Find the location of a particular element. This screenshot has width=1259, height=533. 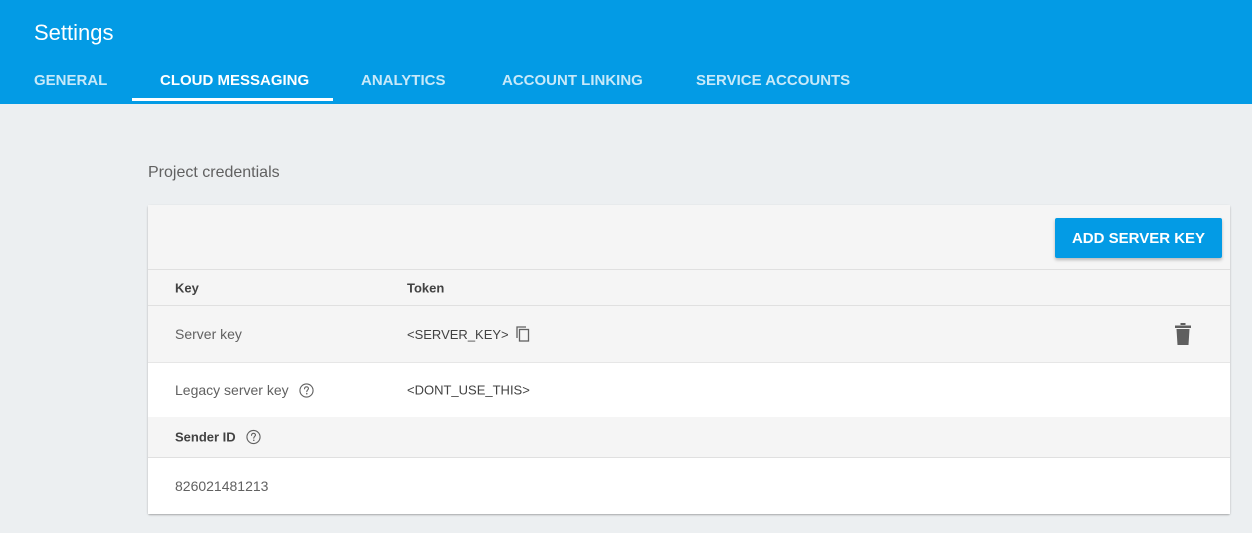

sender-id-header-cell: Sender ID is located at coordinates (218, 437).